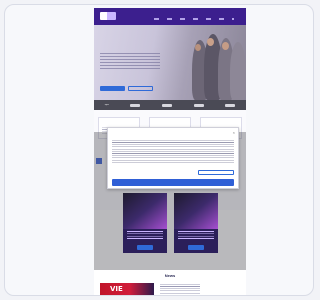 The image size is (320, 300). Describe the element at coordinates (216, 172) in the screenshot. I see `cookie-settings-button` at that location.